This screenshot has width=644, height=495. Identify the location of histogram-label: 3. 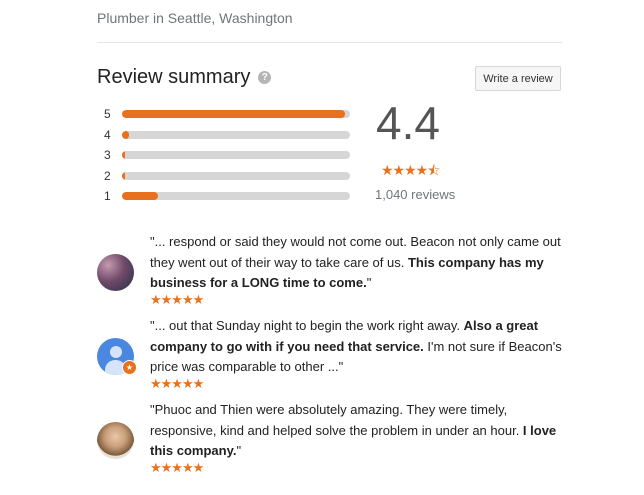
(107, 155).